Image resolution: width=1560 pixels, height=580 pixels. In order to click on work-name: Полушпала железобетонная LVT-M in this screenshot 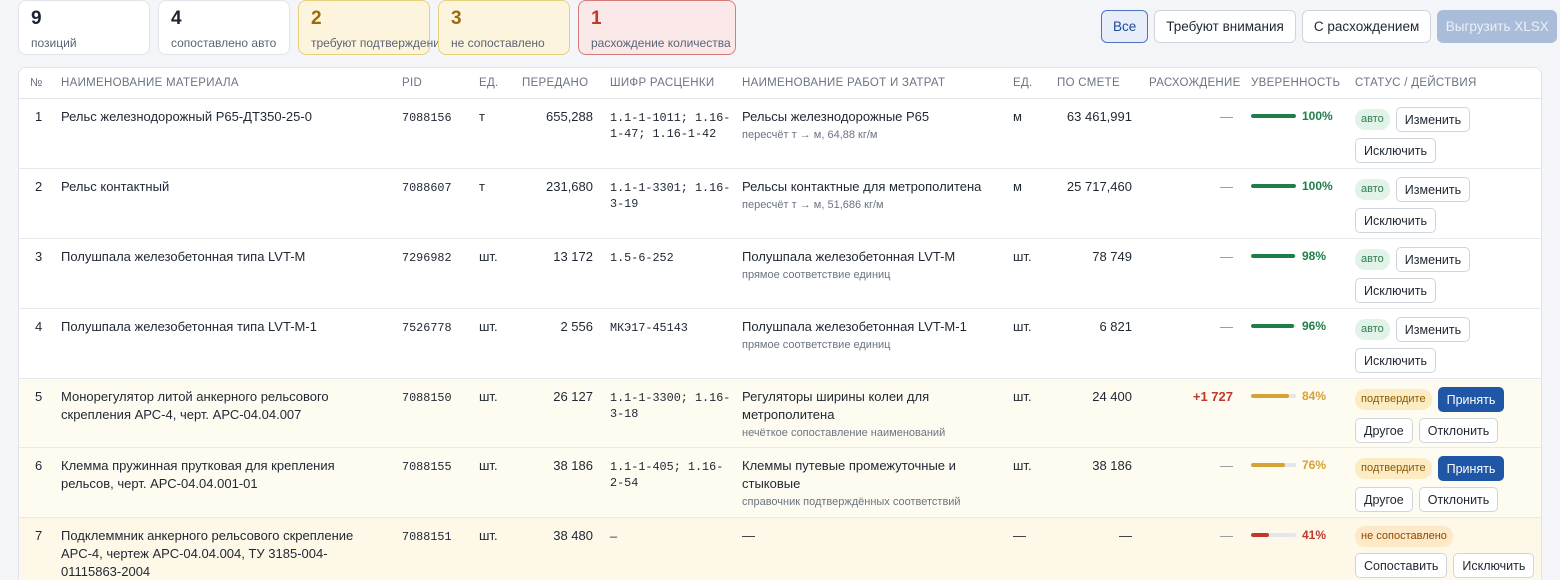, I will do `click(849, 256)`.